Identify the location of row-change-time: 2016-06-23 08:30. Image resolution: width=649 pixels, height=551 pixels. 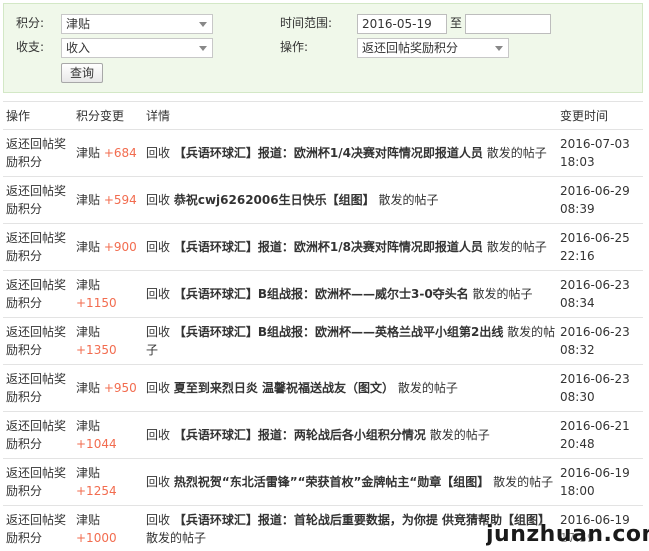
(600, 388).